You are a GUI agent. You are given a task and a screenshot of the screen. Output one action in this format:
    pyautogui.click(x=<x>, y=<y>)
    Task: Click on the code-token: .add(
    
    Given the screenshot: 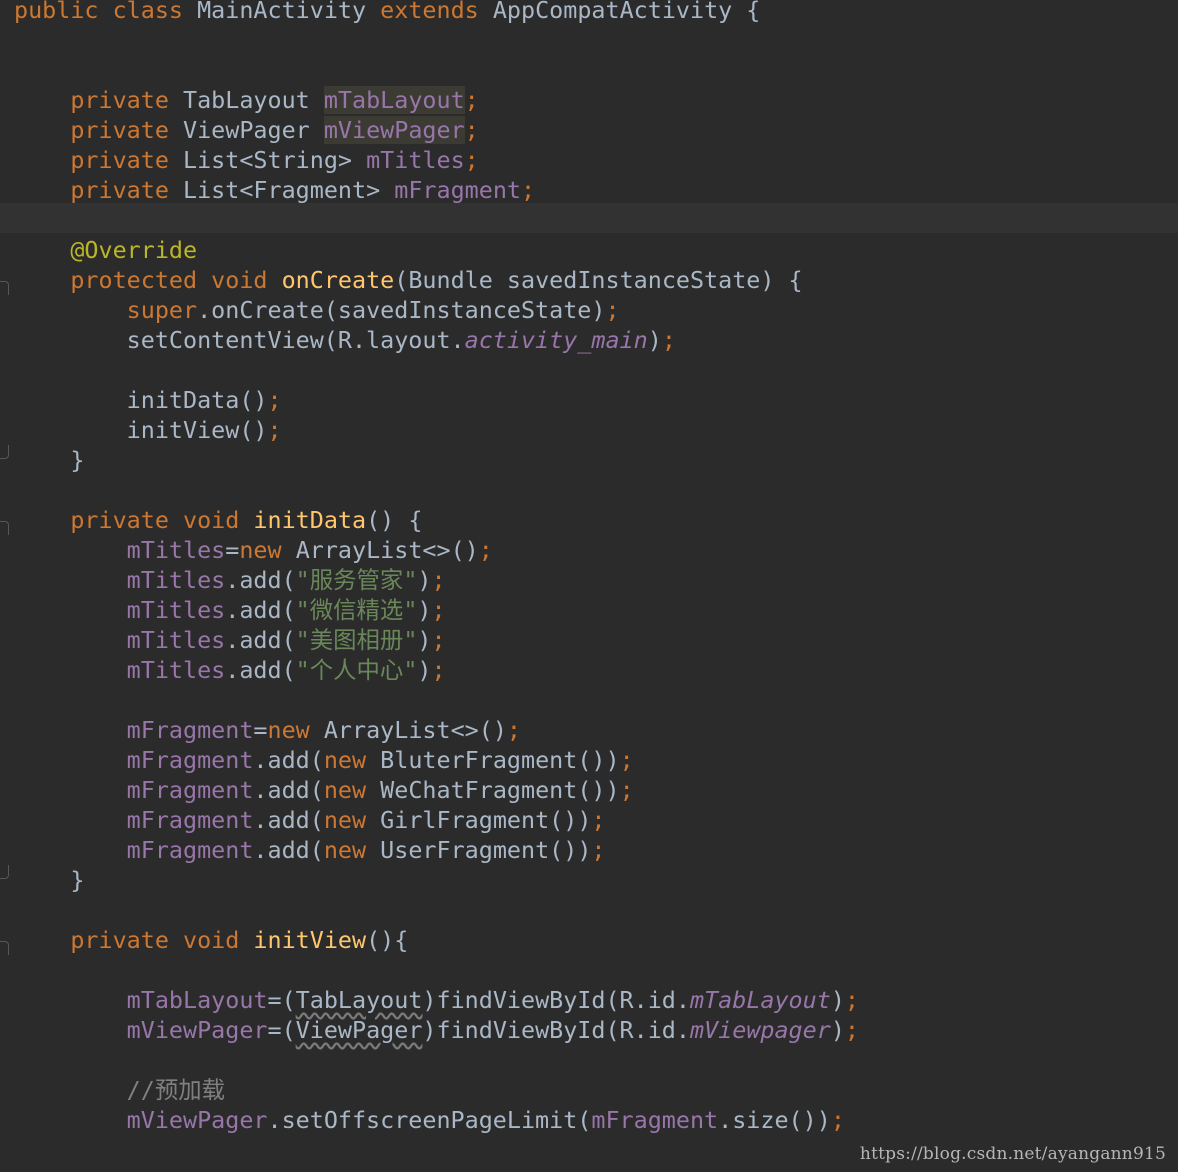 What is the action you would take?
    pyautogui.click(x=288, y=850)
    